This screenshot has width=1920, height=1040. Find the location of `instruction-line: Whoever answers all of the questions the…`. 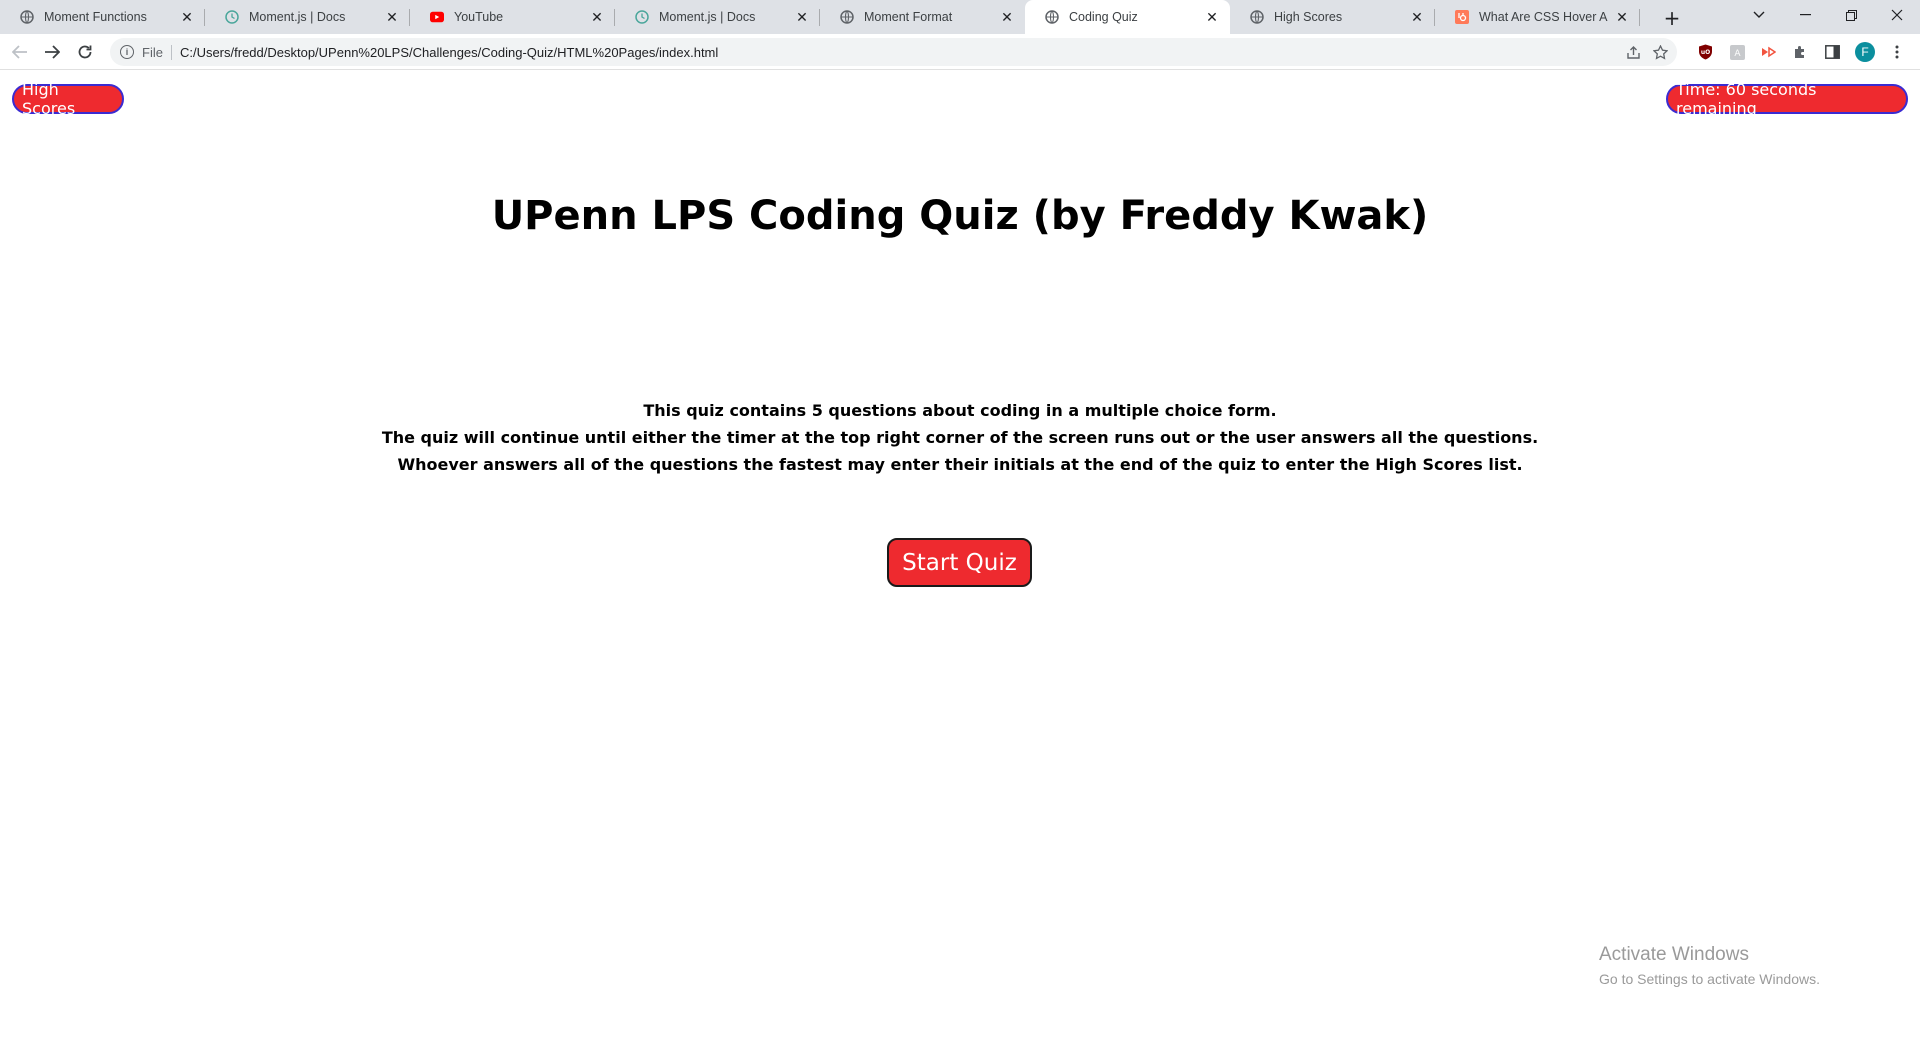

instruction-line: Whoever answers all of the questions the… is located at coordinates (960, 464).